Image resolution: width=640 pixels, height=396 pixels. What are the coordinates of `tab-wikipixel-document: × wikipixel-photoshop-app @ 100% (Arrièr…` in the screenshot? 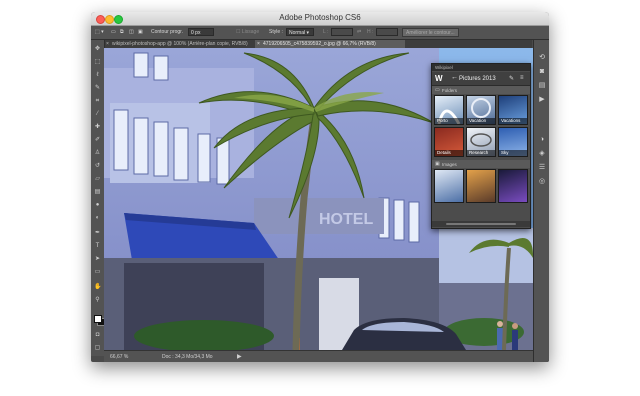 It's located at (179, 44).